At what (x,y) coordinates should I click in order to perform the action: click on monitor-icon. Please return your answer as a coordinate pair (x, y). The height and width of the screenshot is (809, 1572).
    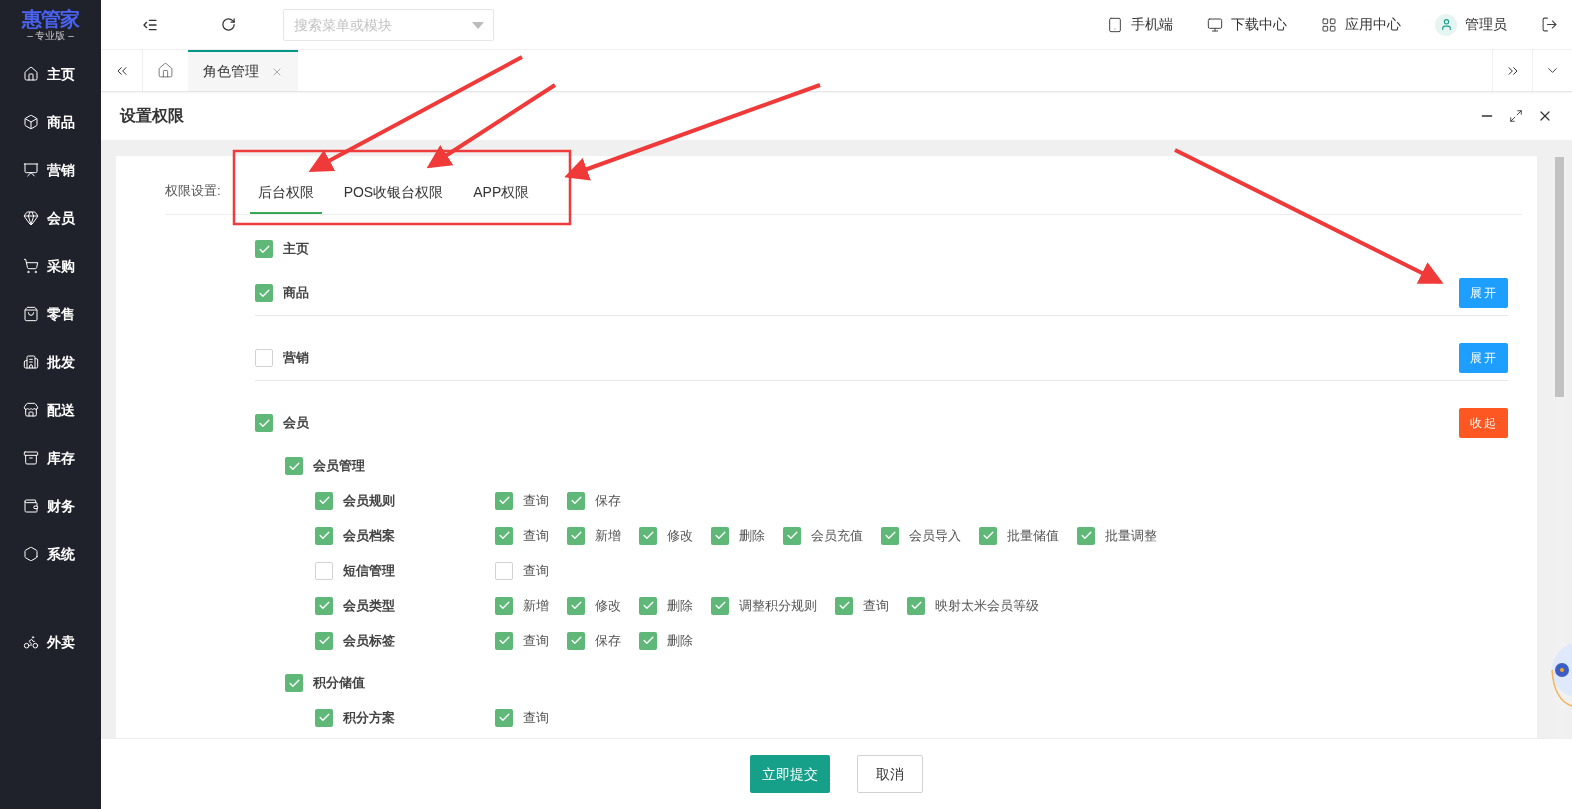
    Looking at the image, I should click on (1215, 24).